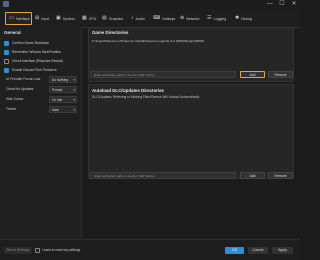 Image resolution: width=320 pixels, height=260 pixels. Describe the element at coordinates (11, 18) in the screenshot. I see `monitor-icon: ▭` at that location.